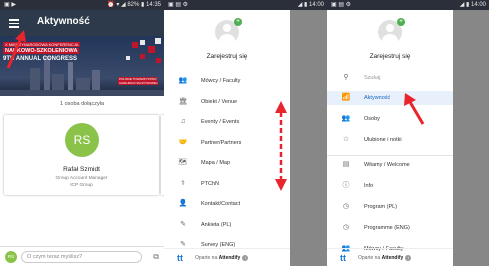 This screenshot has width=489, height=266. What do you see at coordinates (381, 207) in the screenshot?
I see `menu-item-label: Program (PL)` at bounding box center [381, 207].